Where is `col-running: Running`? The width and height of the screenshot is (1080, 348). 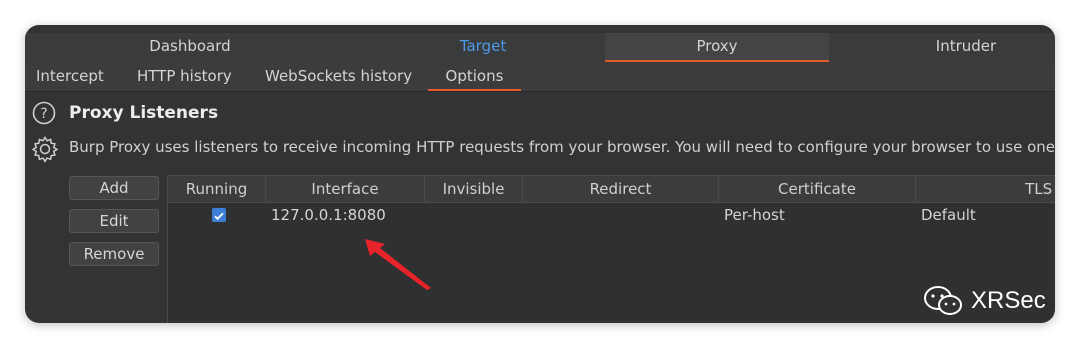 col-running: Running is located at coordinates (217, 189).